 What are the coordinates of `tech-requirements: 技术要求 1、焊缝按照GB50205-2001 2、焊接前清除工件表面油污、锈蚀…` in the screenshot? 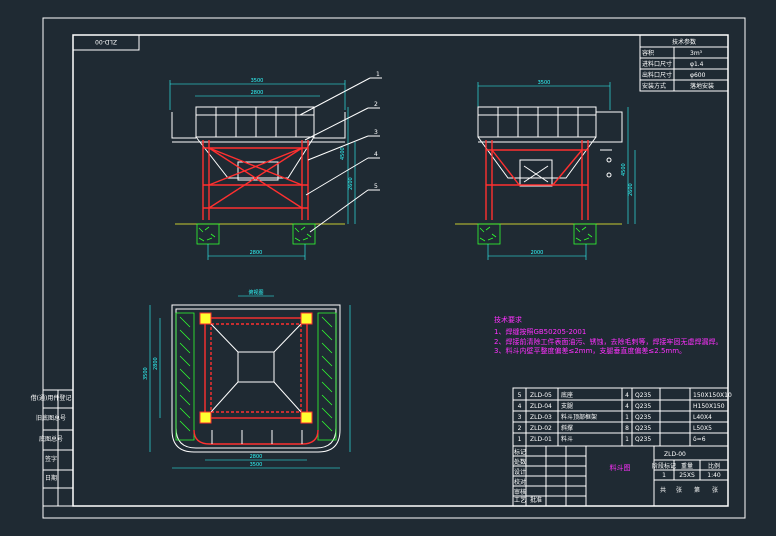 It's located at (608, 335).